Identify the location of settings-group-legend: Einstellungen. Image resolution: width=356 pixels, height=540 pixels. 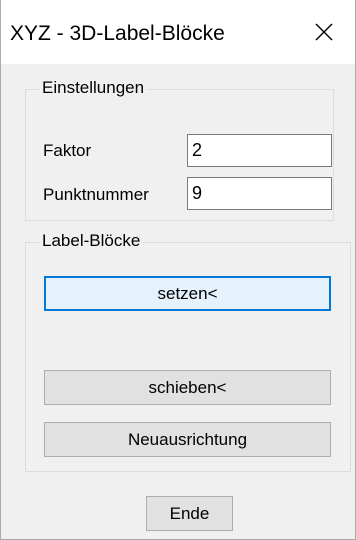
(93, 88).